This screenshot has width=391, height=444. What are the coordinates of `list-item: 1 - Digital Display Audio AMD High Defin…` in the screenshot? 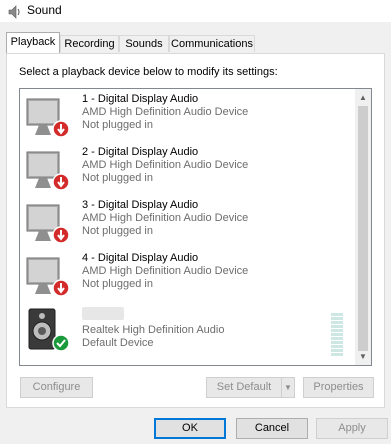 It's located at (188, 115).